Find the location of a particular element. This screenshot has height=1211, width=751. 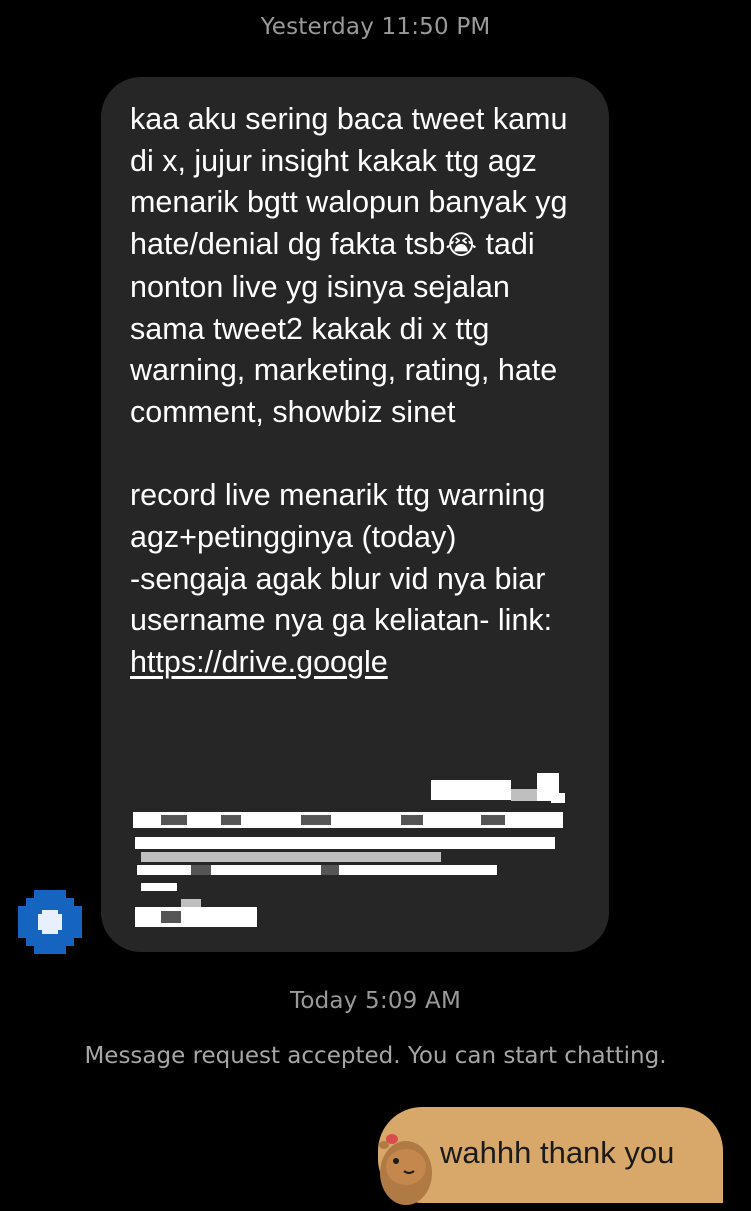

drive-link: https://drive.google is located at coordinates (259, 662).